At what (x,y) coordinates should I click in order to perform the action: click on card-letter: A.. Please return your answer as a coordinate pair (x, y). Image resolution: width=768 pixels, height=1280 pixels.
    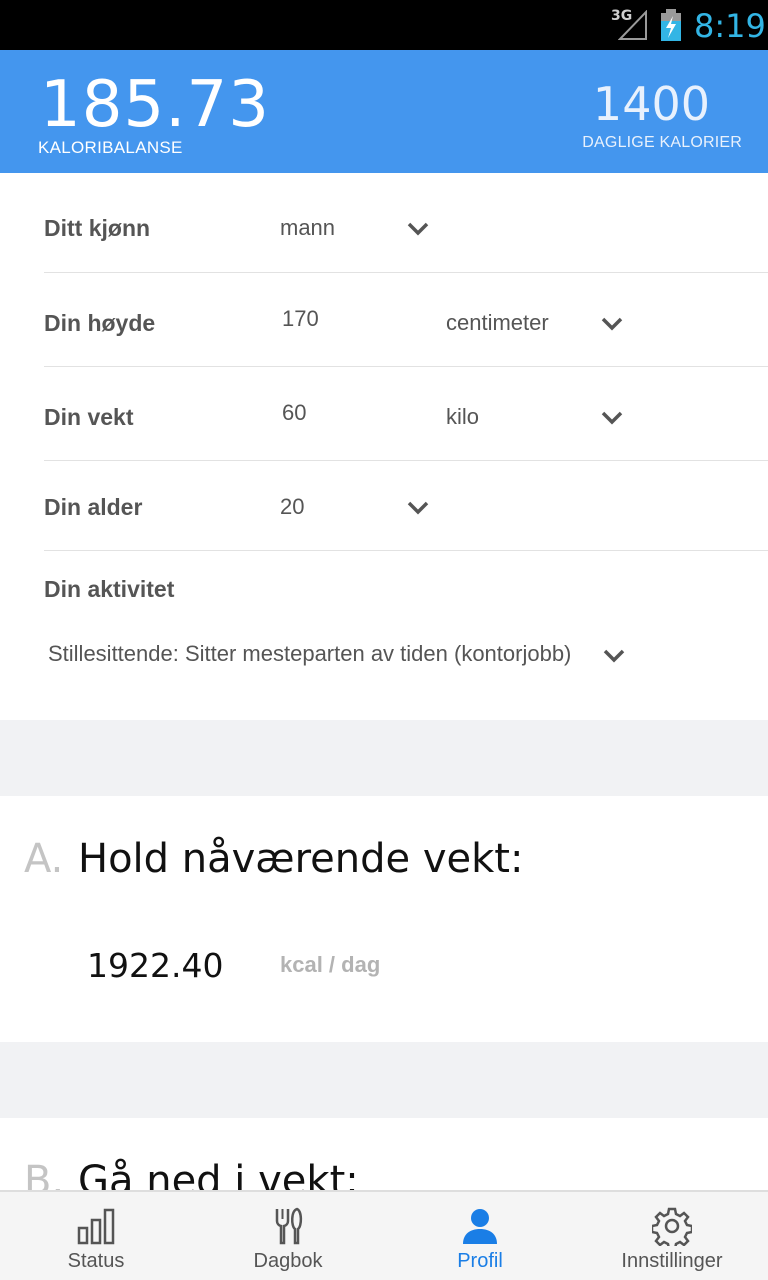
    Looking at the image, I should click on (44, 859).